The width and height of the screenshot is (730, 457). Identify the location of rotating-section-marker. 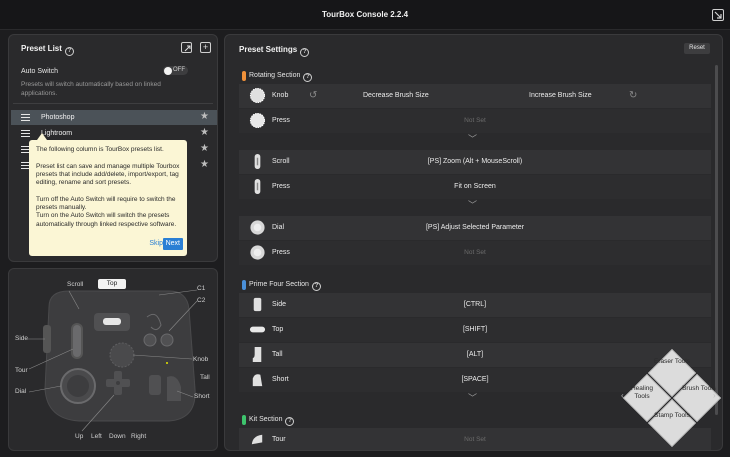
(244, 76).